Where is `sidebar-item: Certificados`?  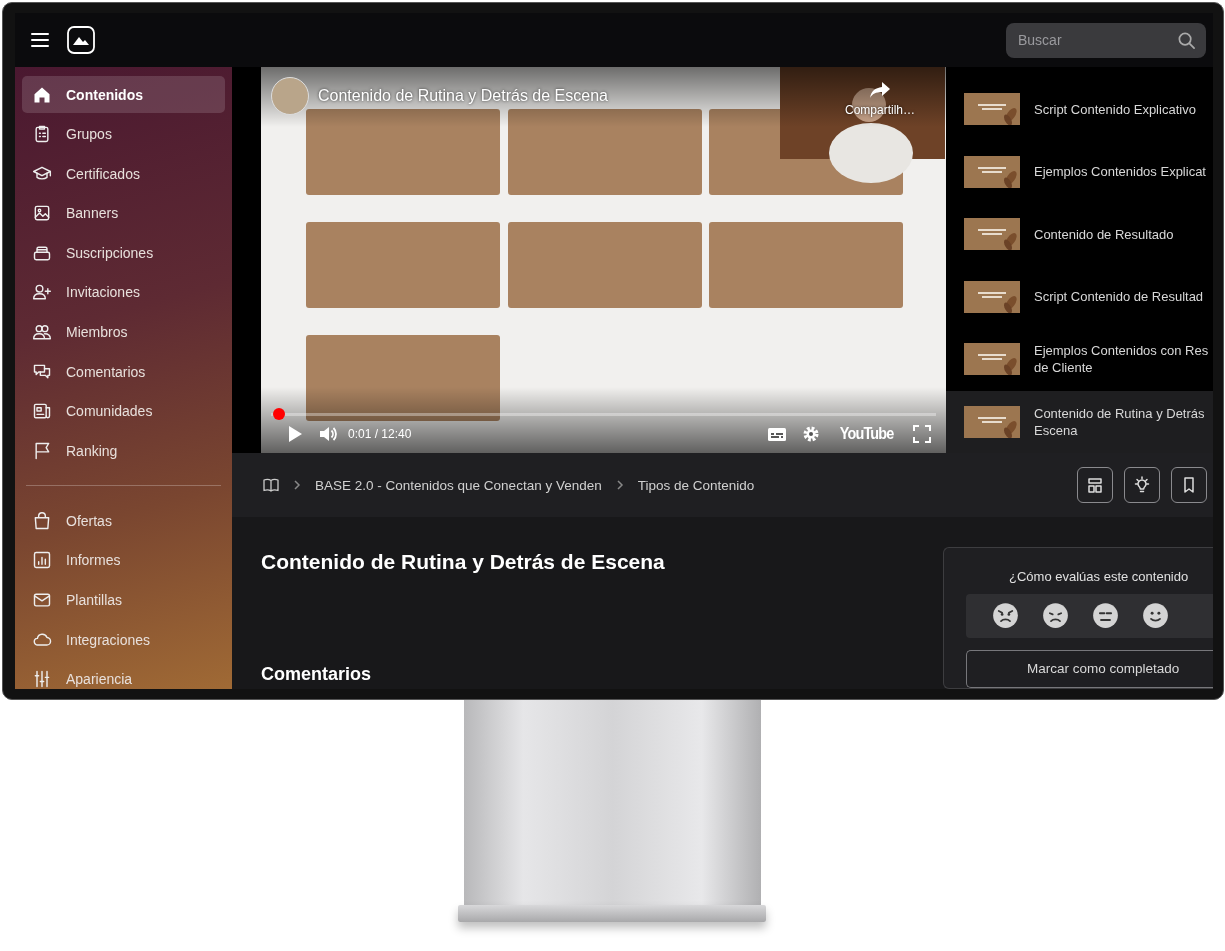
sidebar-item: Certificados is located at coordinates (123, 174).